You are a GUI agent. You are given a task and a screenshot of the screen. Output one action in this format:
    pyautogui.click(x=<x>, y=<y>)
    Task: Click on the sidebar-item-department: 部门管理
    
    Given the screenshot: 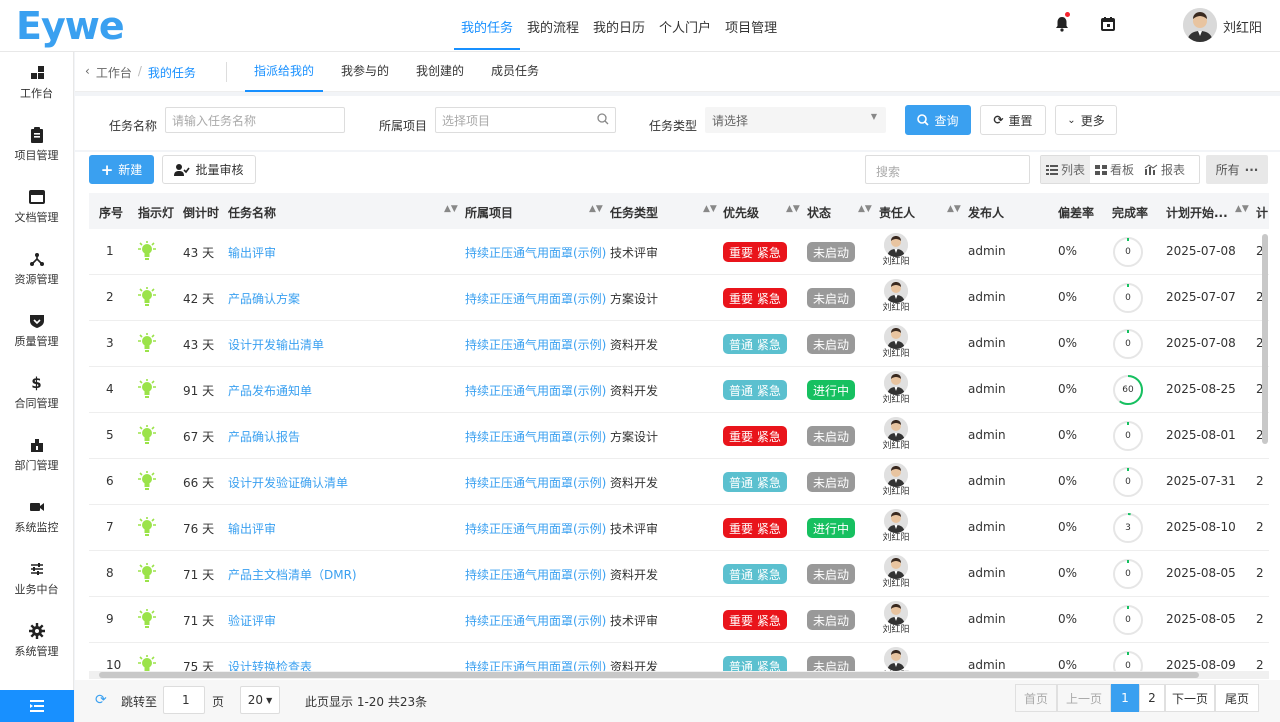 What is the action you would take?
    pyautogui.click(x=36, y=455)
    